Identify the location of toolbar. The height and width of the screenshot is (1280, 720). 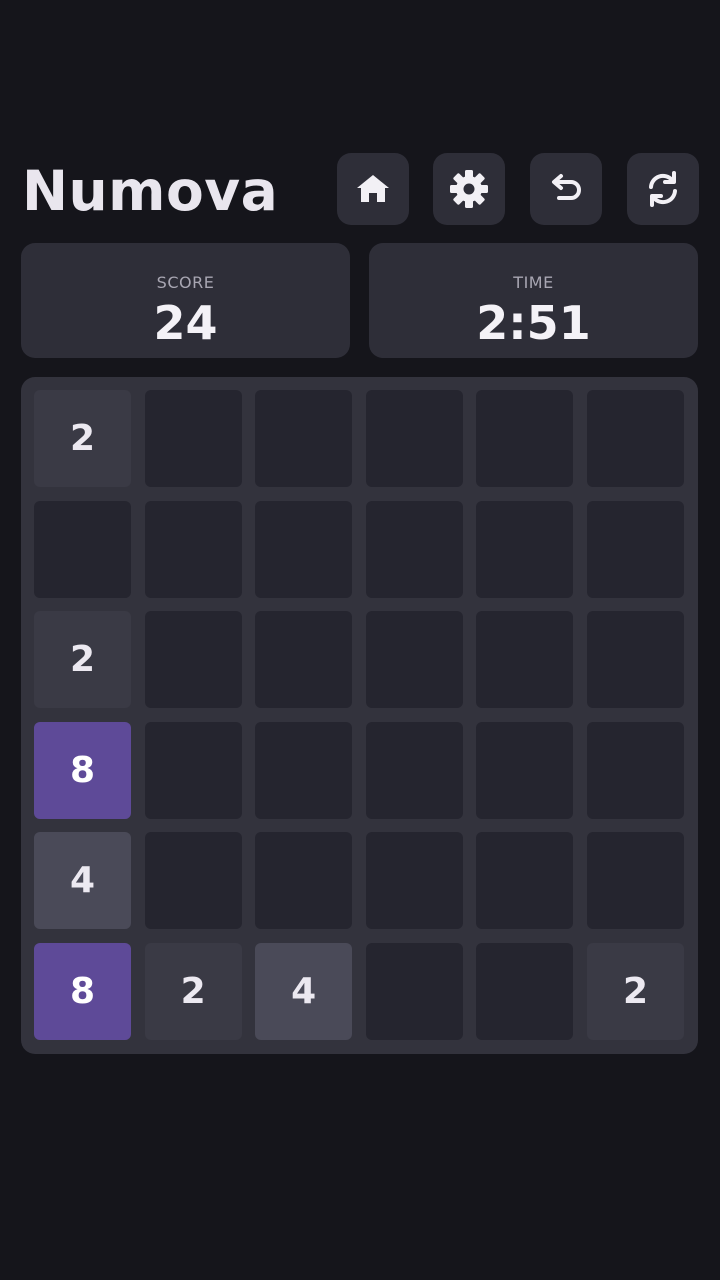
(518, 189).